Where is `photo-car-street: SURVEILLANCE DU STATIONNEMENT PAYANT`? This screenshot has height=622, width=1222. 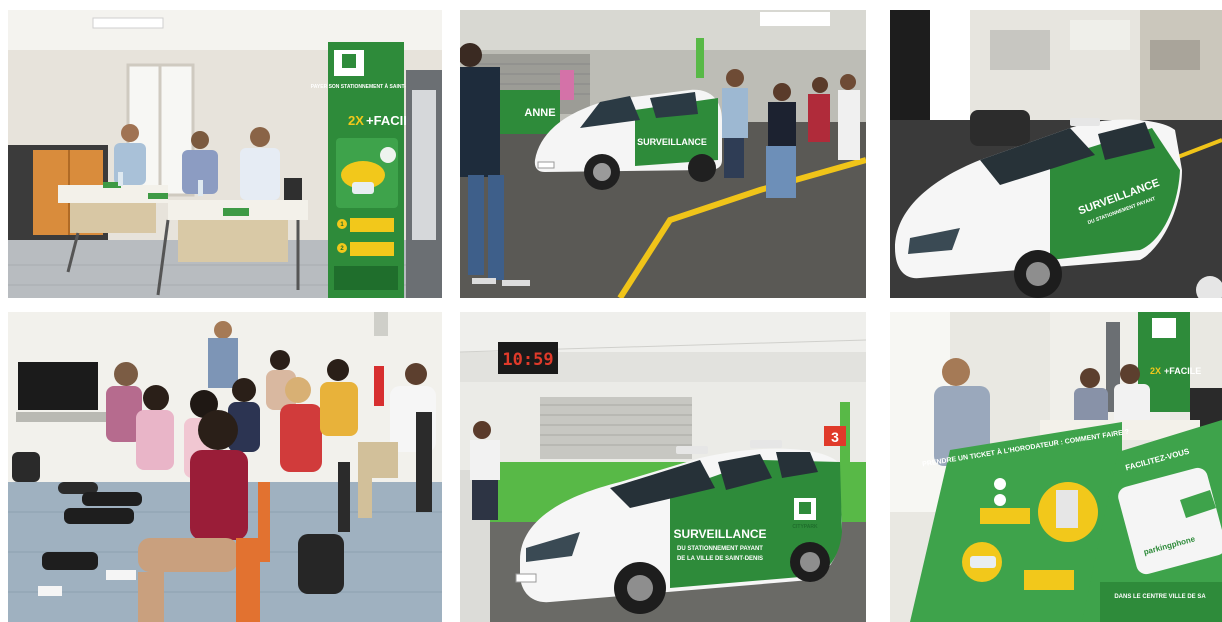
photo-car-street: SURVEILLANCE DU STATIONNEMENT PAYANT is located at coordinates (1056, 154).